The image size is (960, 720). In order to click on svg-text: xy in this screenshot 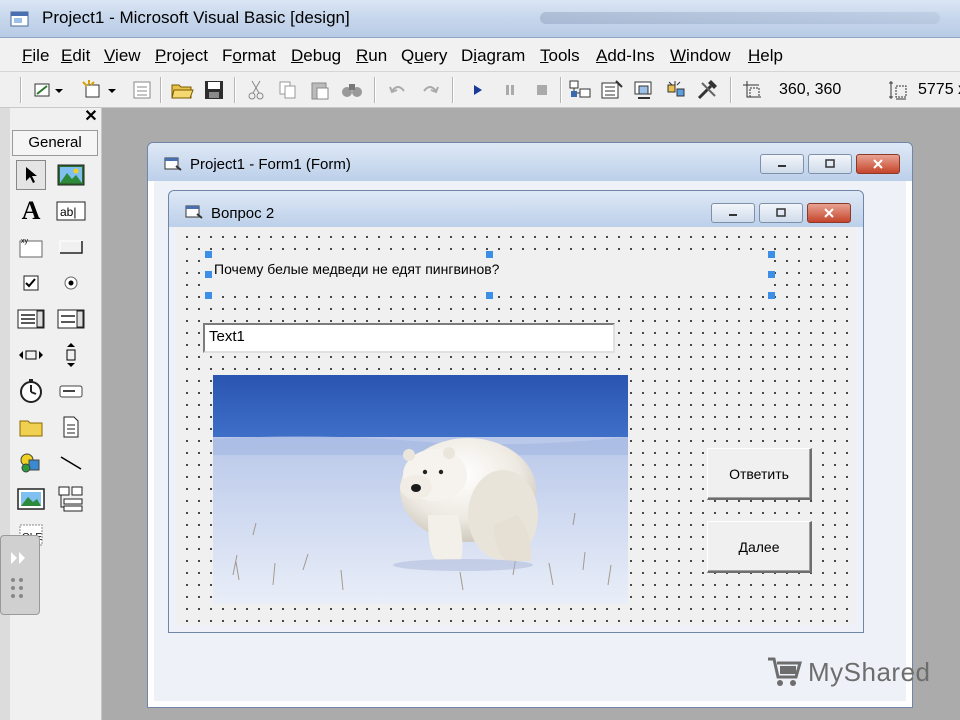, I will do `click(25, 241)`.